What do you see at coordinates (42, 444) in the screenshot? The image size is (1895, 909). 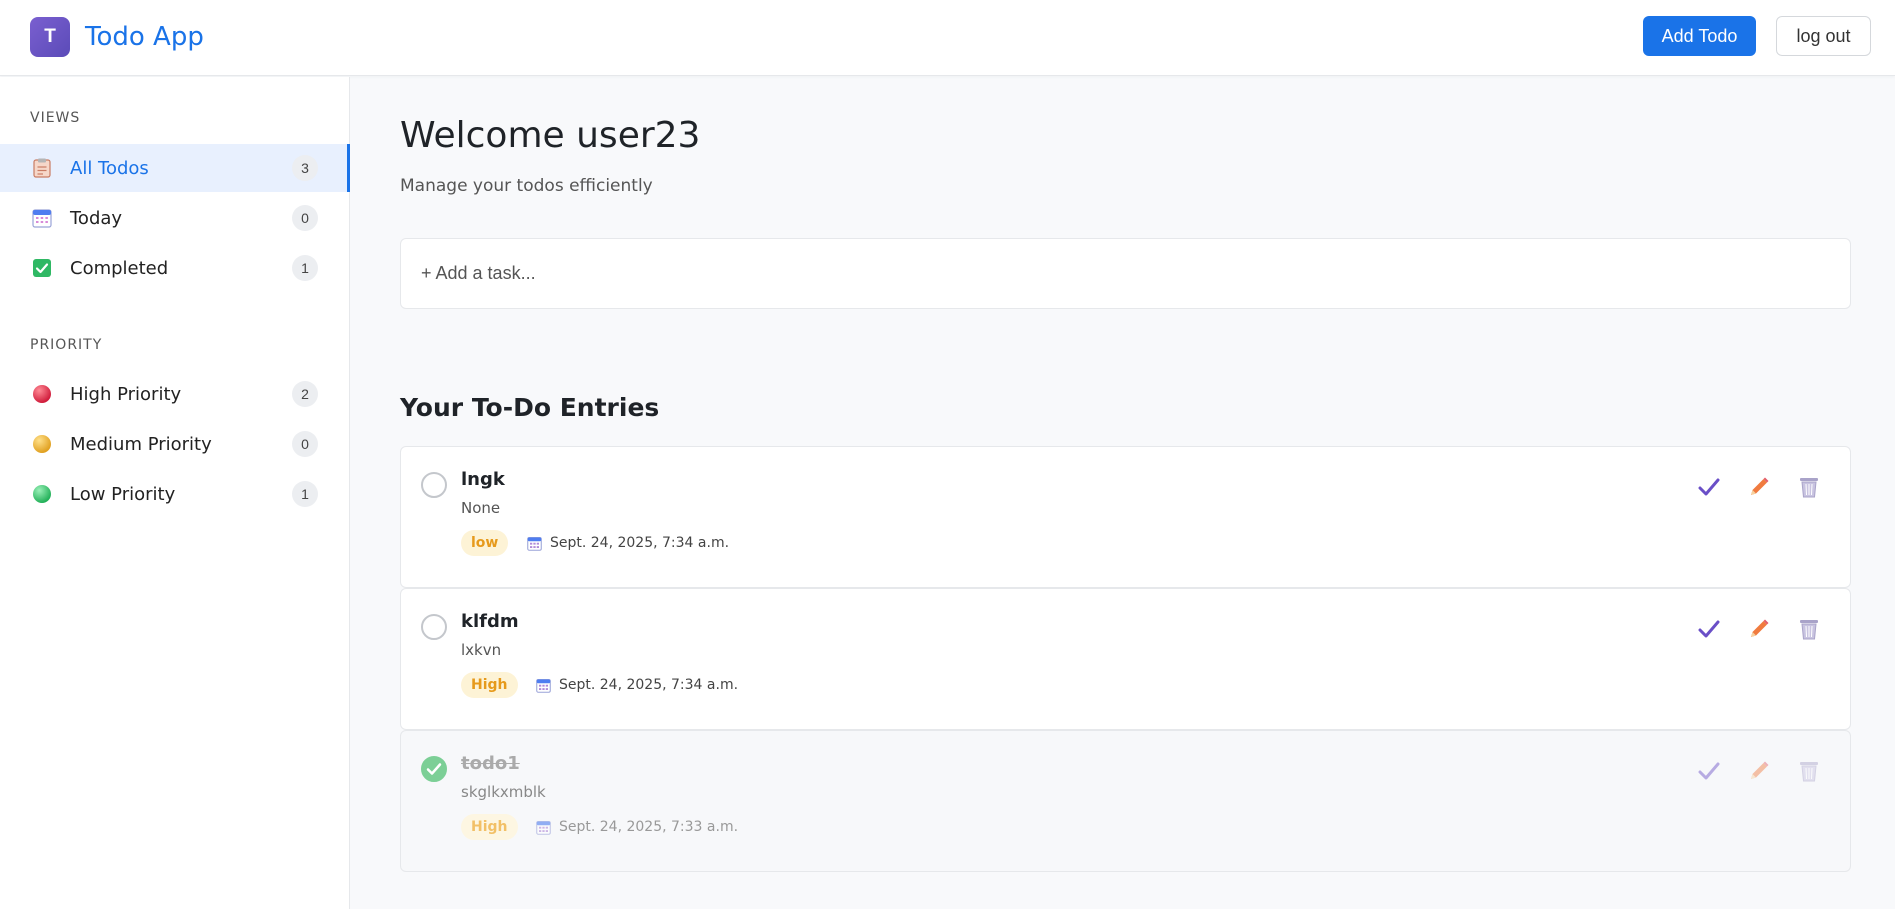 I see `yellow-dot-icon` at bounding box center [42, 444].